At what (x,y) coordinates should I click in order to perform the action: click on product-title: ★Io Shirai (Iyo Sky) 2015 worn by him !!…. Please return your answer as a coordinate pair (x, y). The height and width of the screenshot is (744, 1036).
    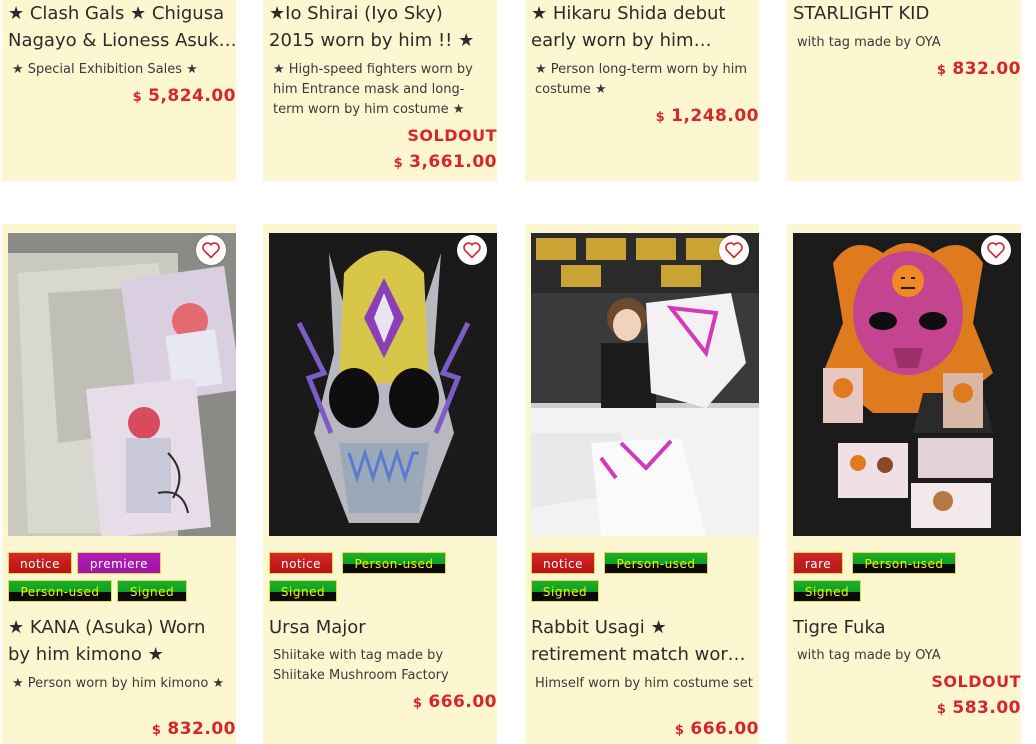
    Looking at the image, I should click on (381, 27).